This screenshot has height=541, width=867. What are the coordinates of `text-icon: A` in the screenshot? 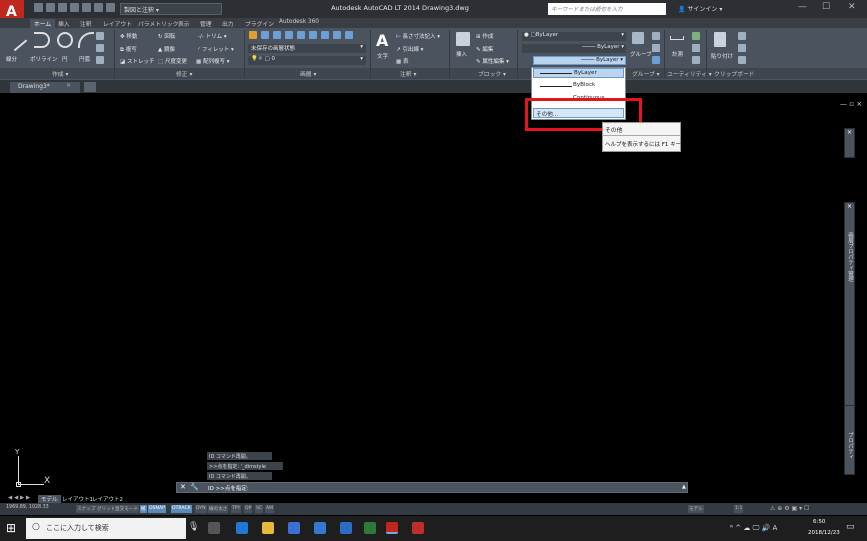 It's located at (382, 40).